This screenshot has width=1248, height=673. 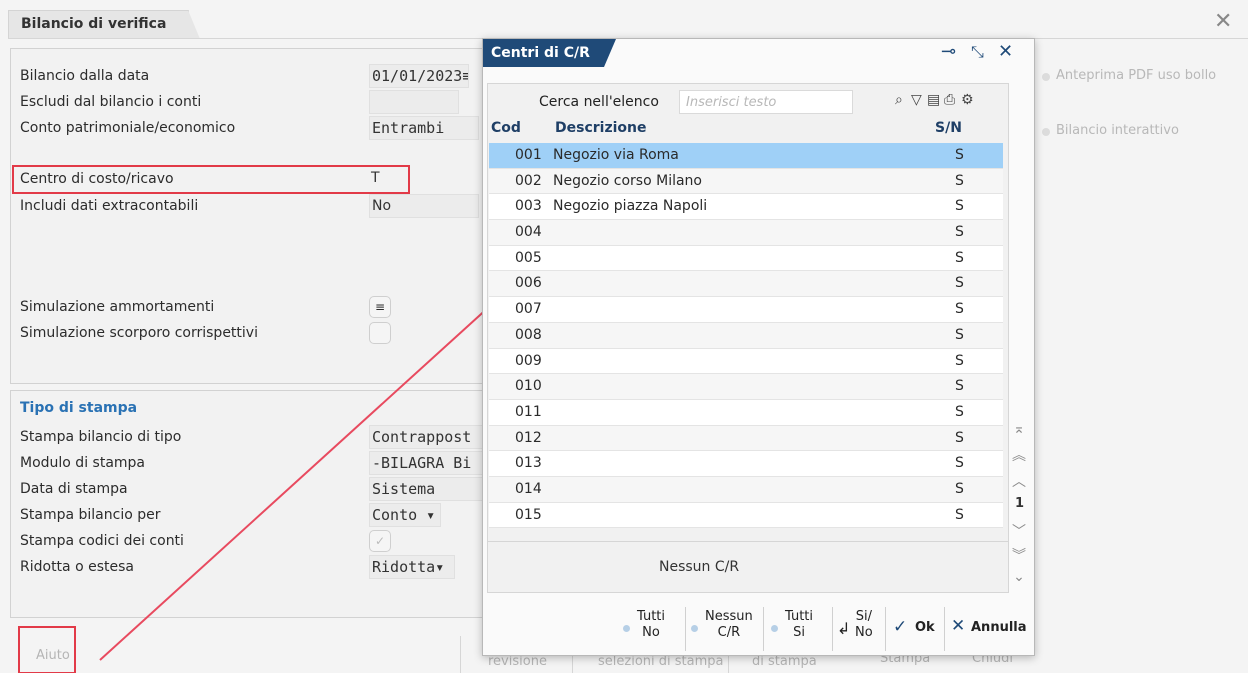 What do you see at coordinates (746, 233) in the screenshot?
I see `table-row: 004 S` at bounding box center [746, 233].